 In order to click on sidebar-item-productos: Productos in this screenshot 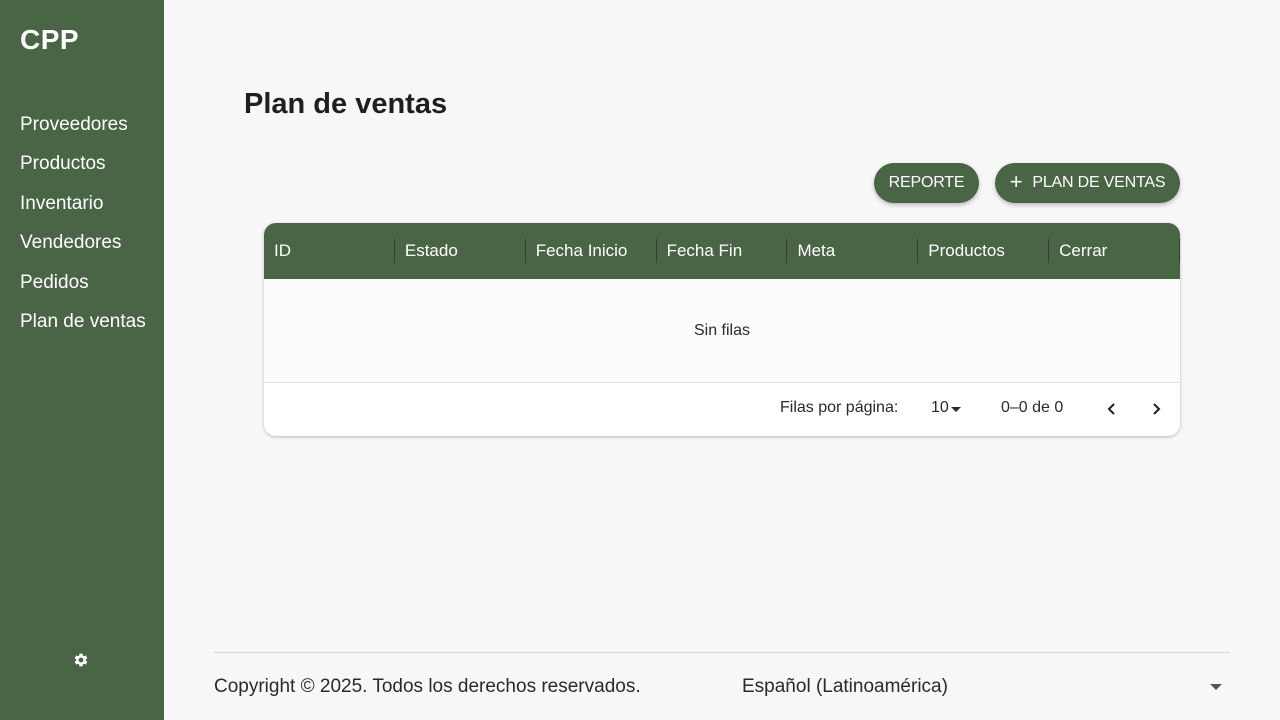, I will do `click(83, 170)`.